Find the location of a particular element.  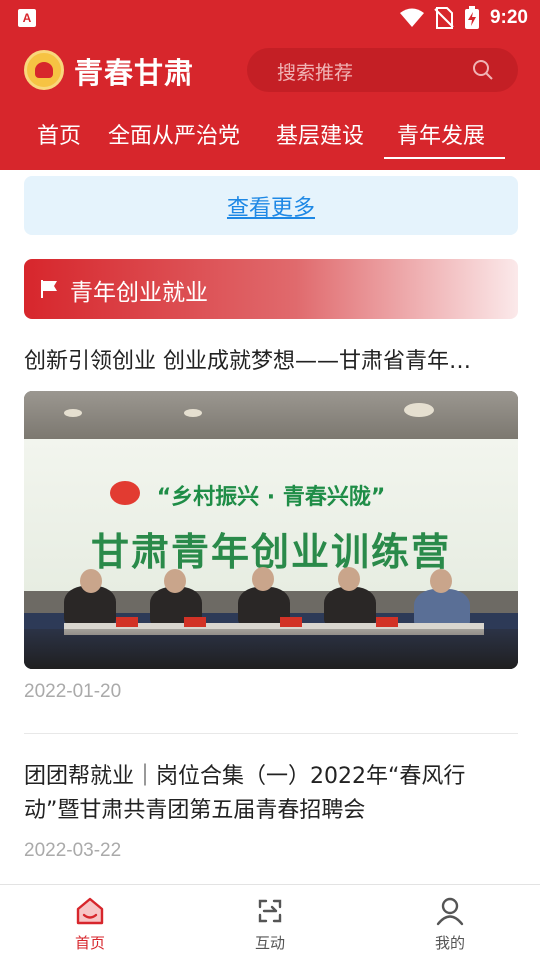

wifi-icon is located at coordinates (411, 17).